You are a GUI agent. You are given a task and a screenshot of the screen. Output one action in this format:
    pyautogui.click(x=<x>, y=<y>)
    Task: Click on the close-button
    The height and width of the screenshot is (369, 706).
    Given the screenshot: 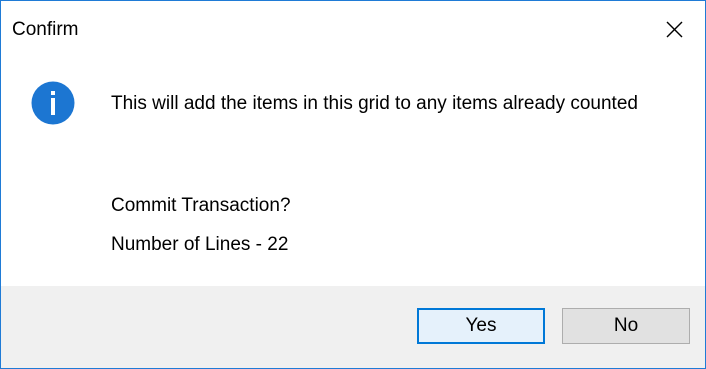 What is the action you would take?
    pyautogui.click(x=675, y=30)
    